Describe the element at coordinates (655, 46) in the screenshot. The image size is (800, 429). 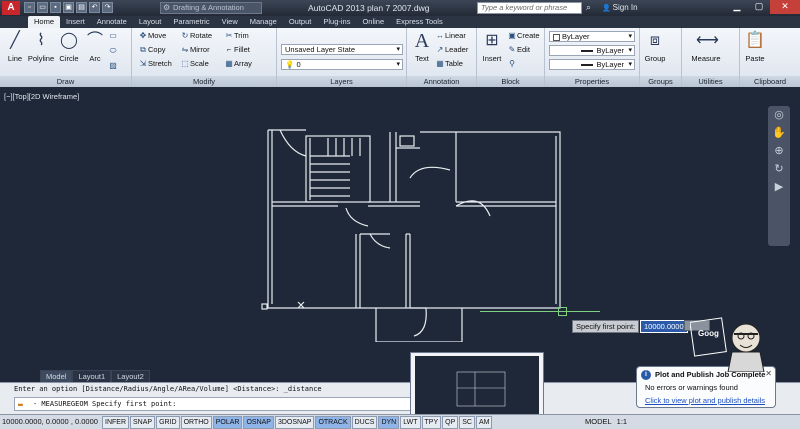
I see `group-button: ⧈ Group` at that location.